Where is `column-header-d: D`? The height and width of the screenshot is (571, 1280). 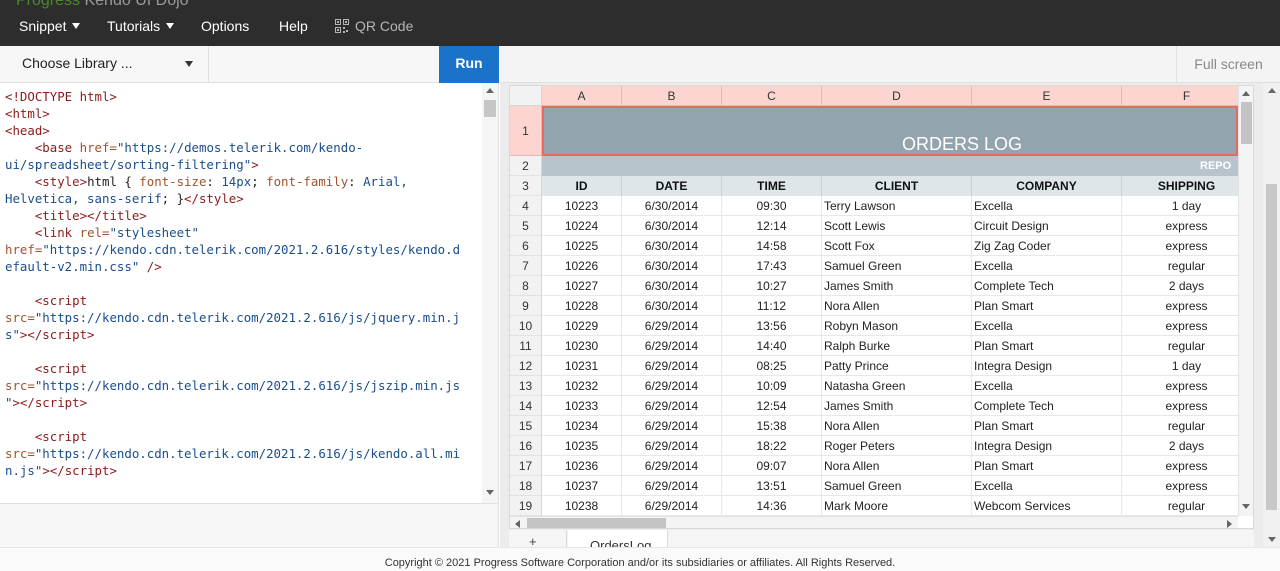
column-header-d: D is located at coordinates (897, 96).